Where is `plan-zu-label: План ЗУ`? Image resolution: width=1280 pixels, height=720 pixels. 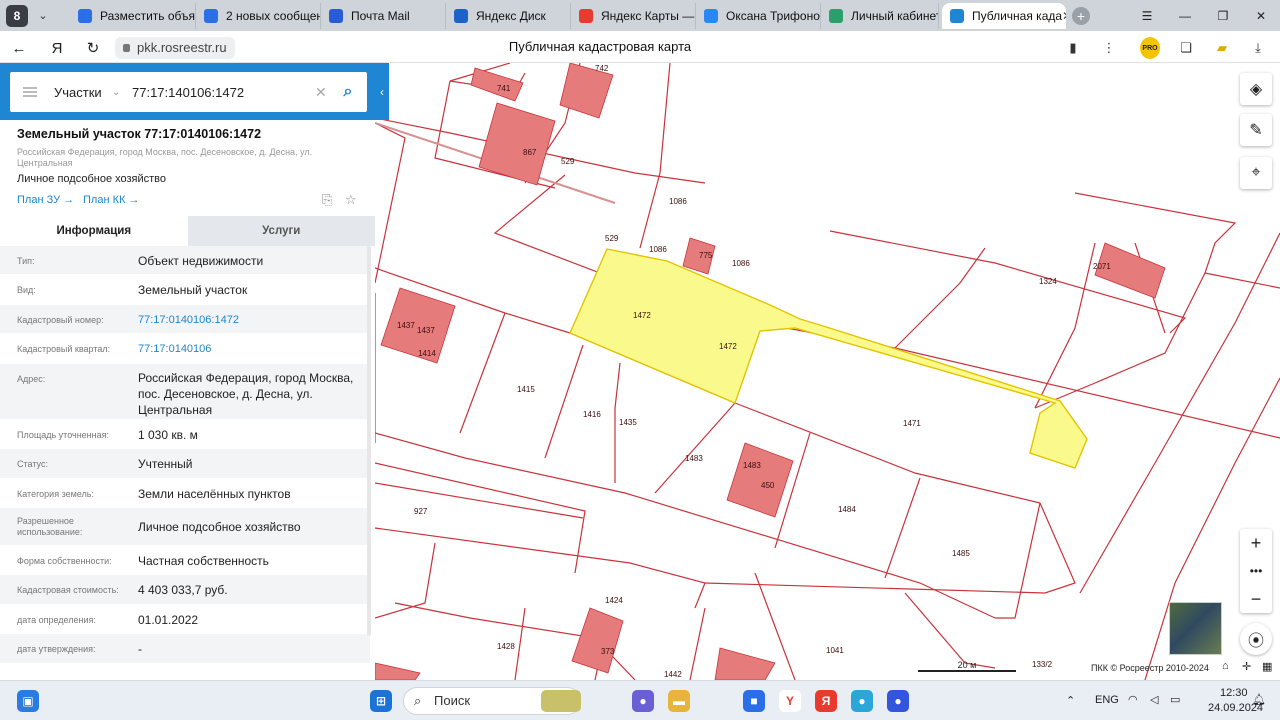
plan-zu-label: План ЗУ is located at coordinates (39, 200).